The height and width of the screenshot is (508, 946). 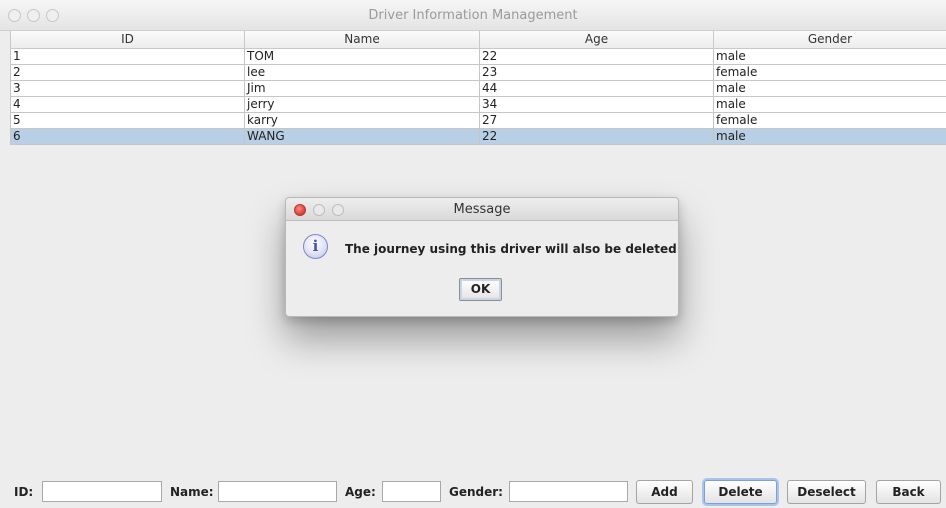 I want to click on ok-button: OK, so click(x=480, y=289).